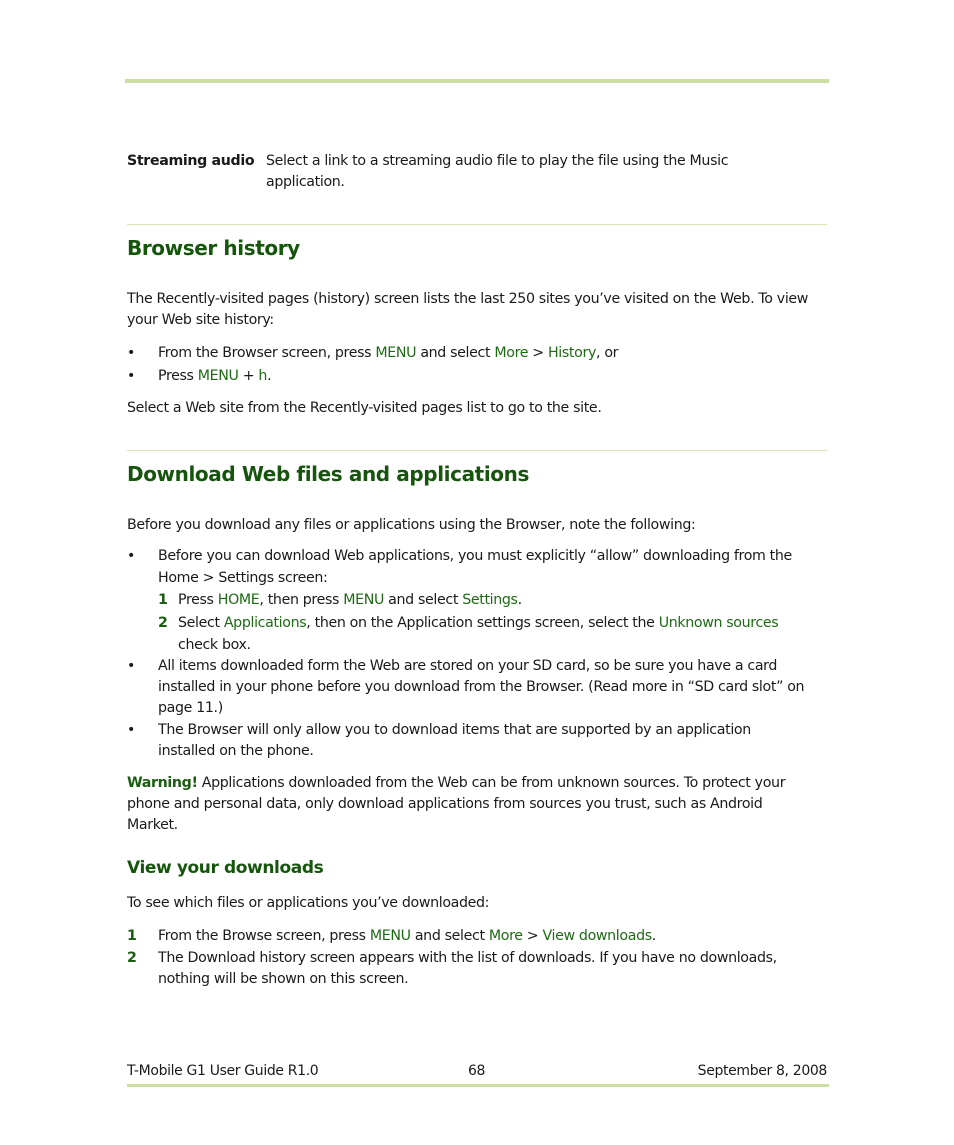 This screenshot has height=1145, width=954. What do you see at coordinates (477, 1071) in the screenshot?
I see `footer-page-number: 68` at bounding box center [477, 1071].